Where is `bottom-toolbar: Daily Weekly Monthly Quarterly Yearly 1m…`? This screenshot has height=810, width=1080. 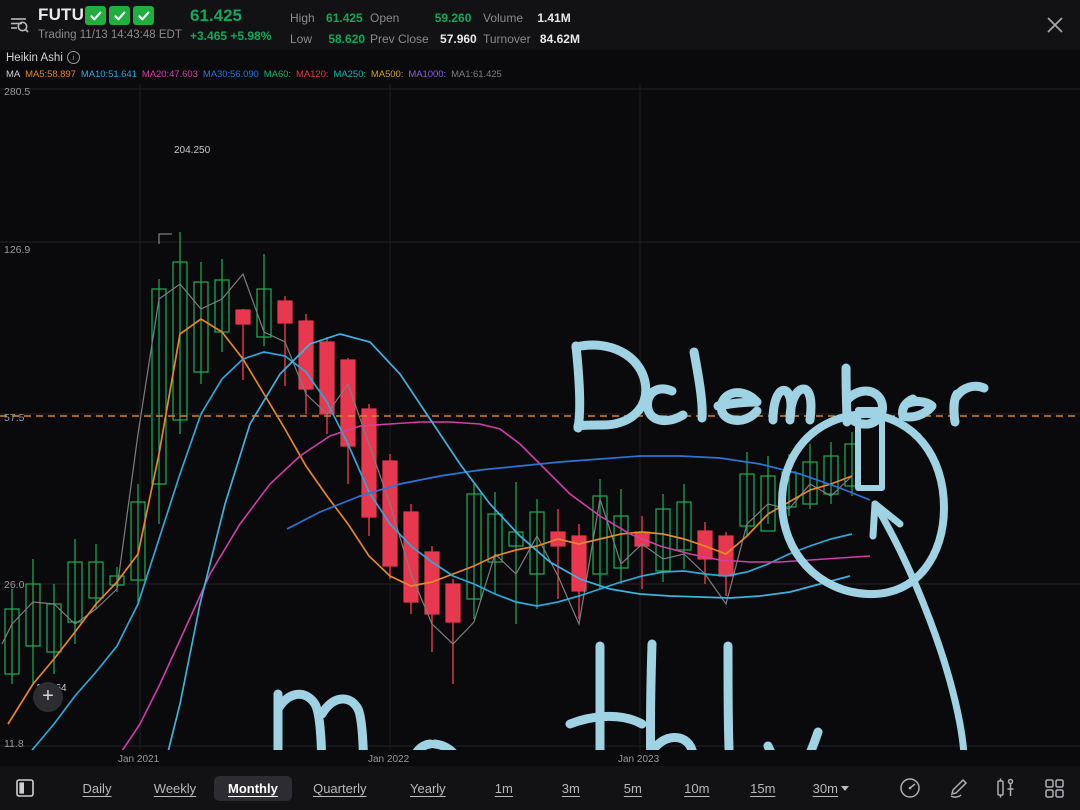
bottom-toolbar: Daily Weekly Monthly Quarterly Yearly 1m… is located at coordinates (540, 788).